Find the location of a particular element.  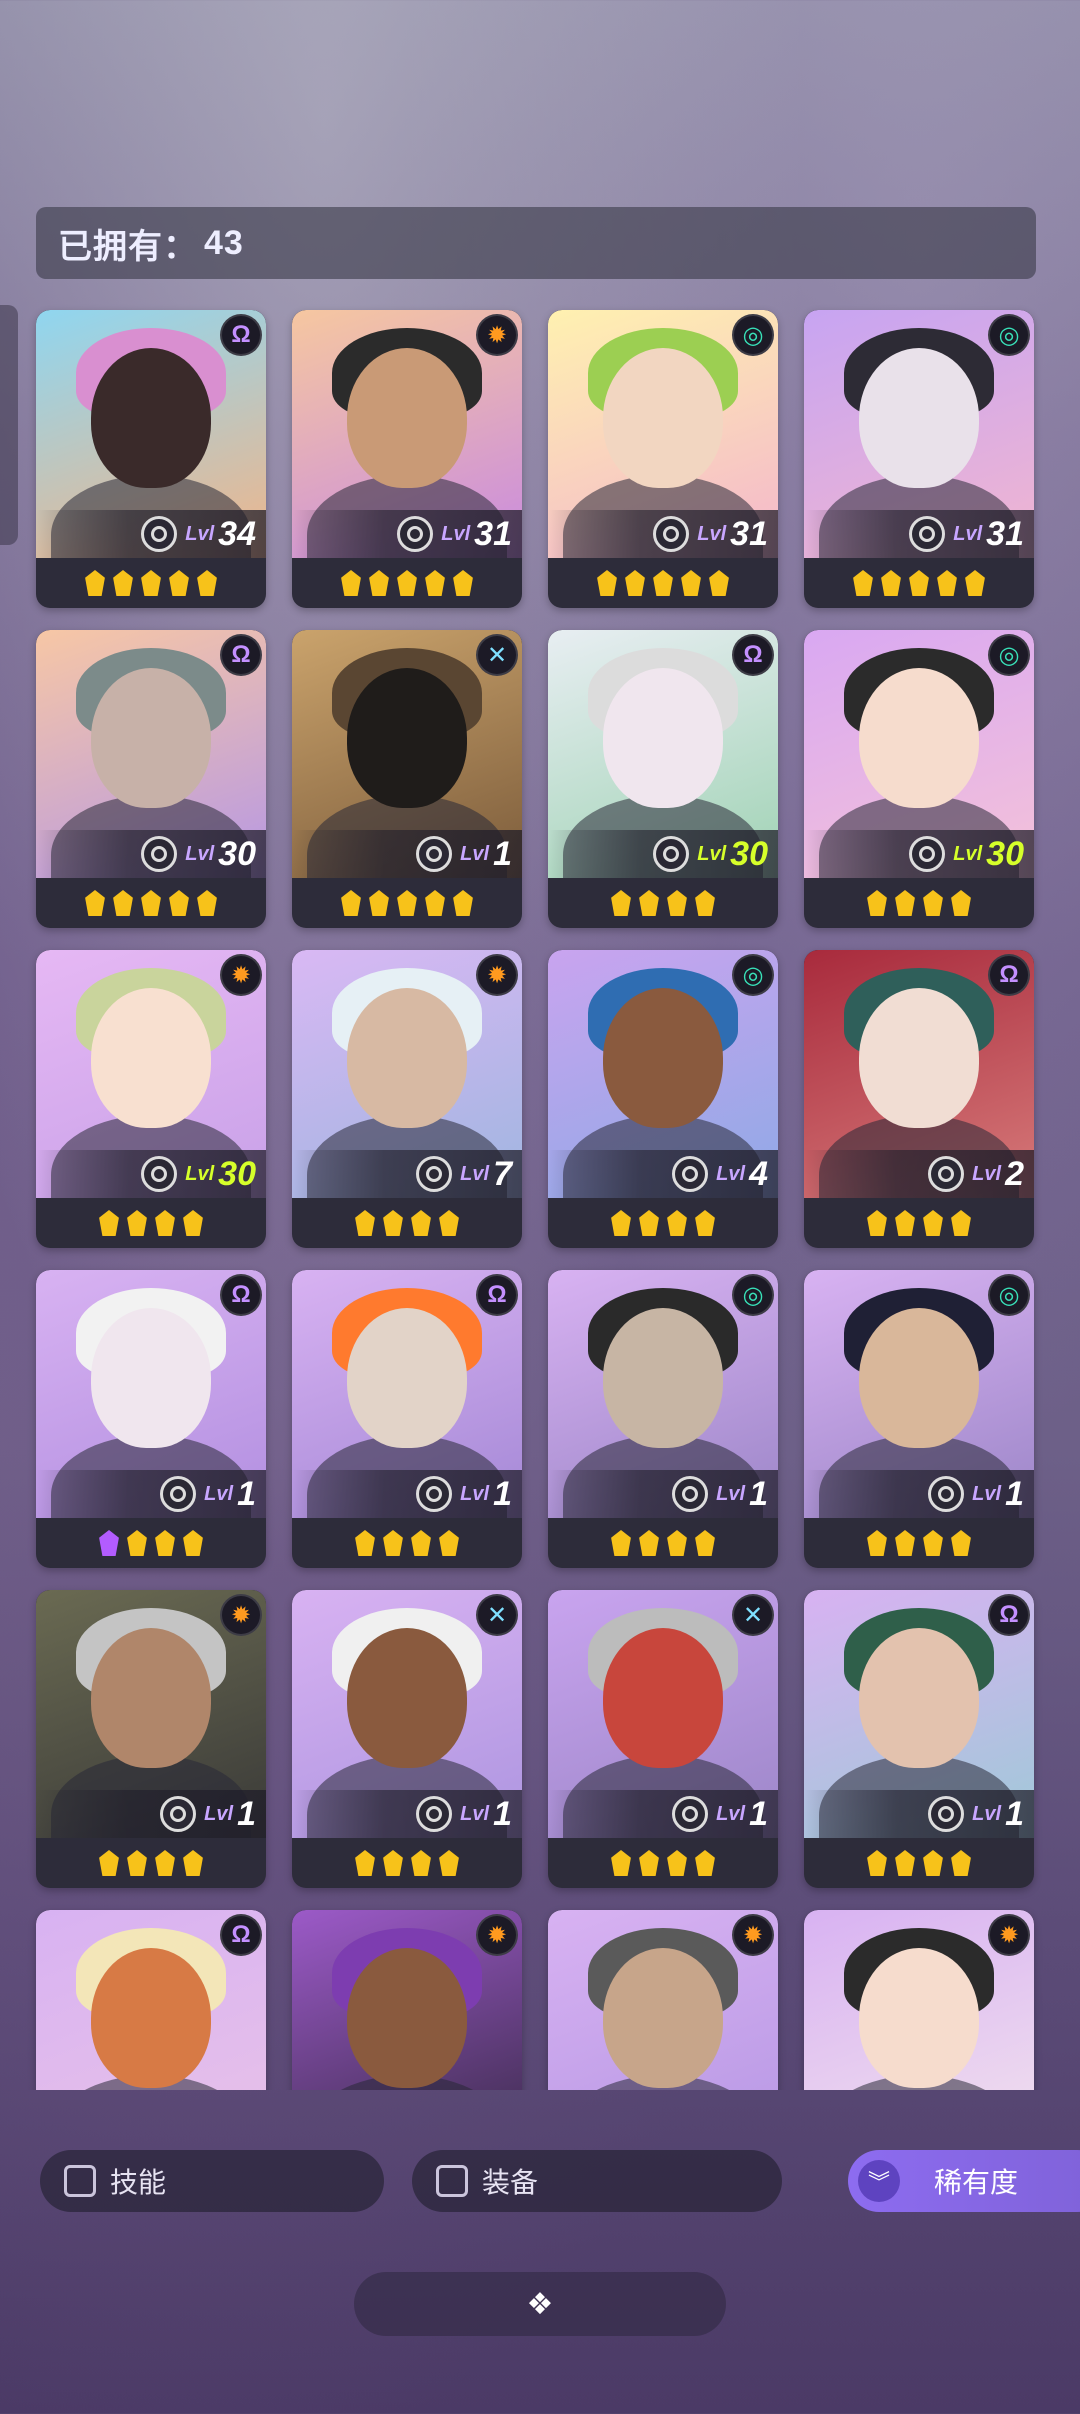

level-number: 7 is located at coordinates (502, 1173).